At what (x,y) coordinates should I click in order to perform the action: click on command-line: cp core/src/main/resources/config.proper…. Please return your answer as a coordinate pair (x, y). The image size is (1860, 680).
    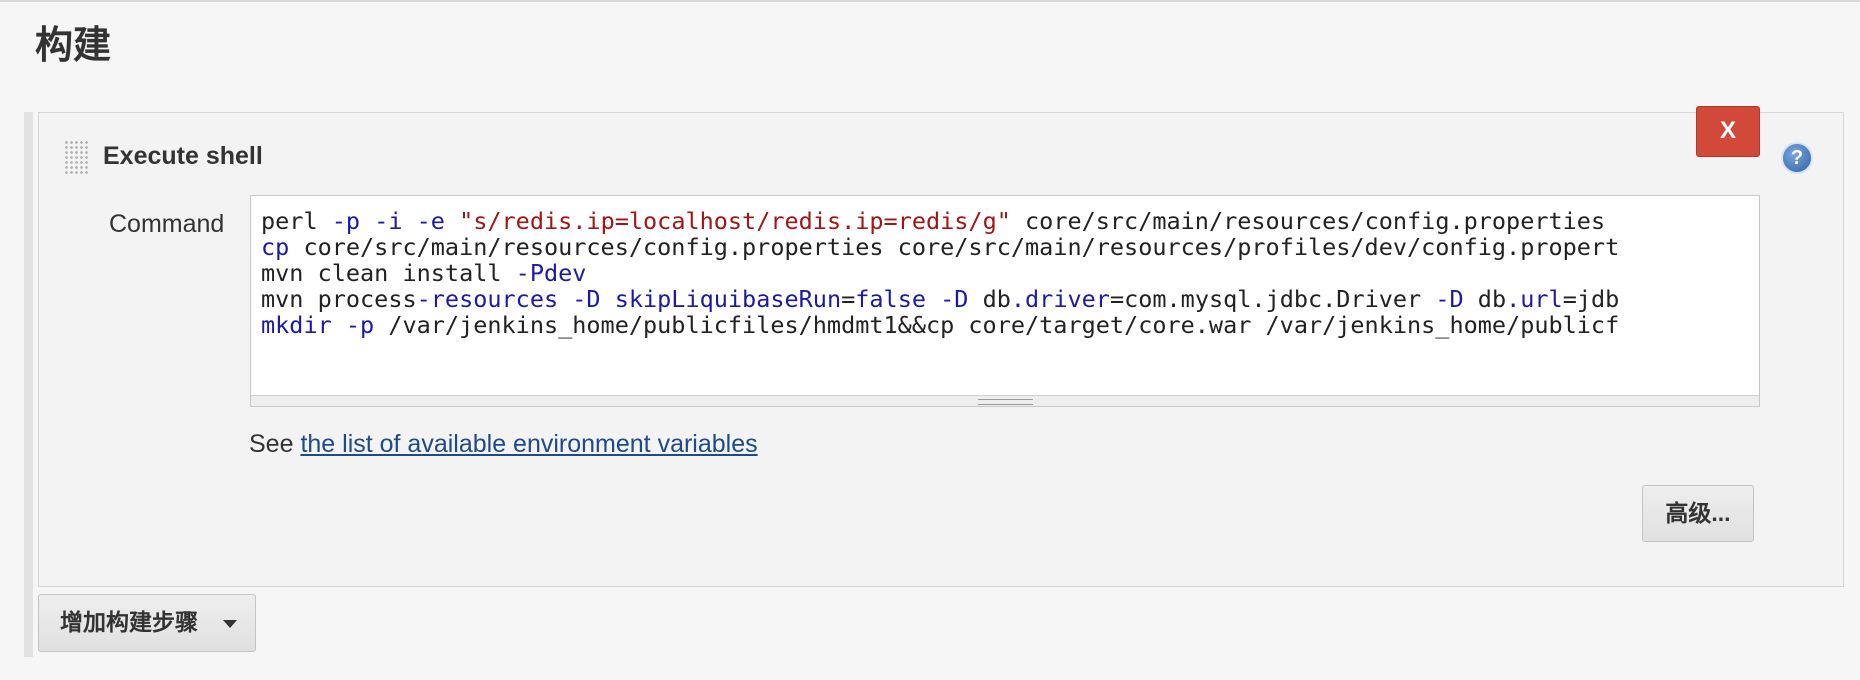
    Looking at the image, I should click on (1010, 247).